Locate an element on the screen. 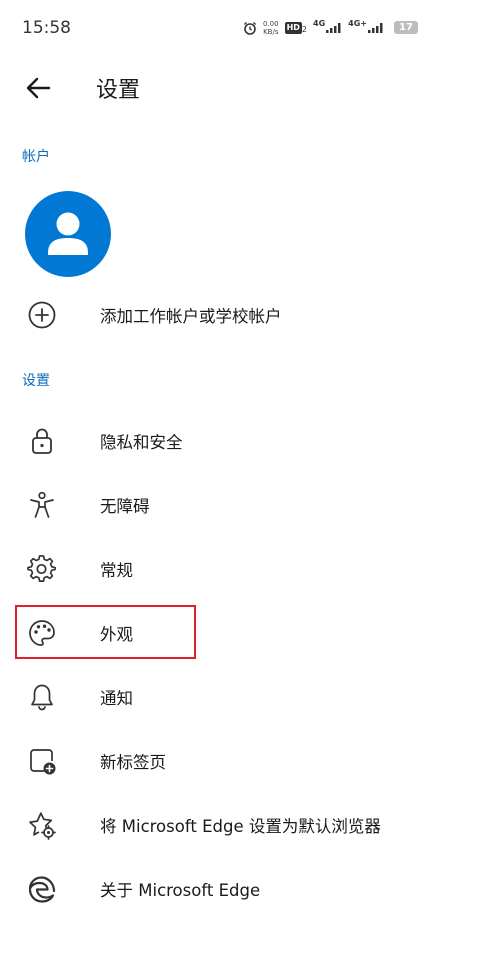 The image size is (480, 977). battery-level: 17 is located at coordinates (406, 27).